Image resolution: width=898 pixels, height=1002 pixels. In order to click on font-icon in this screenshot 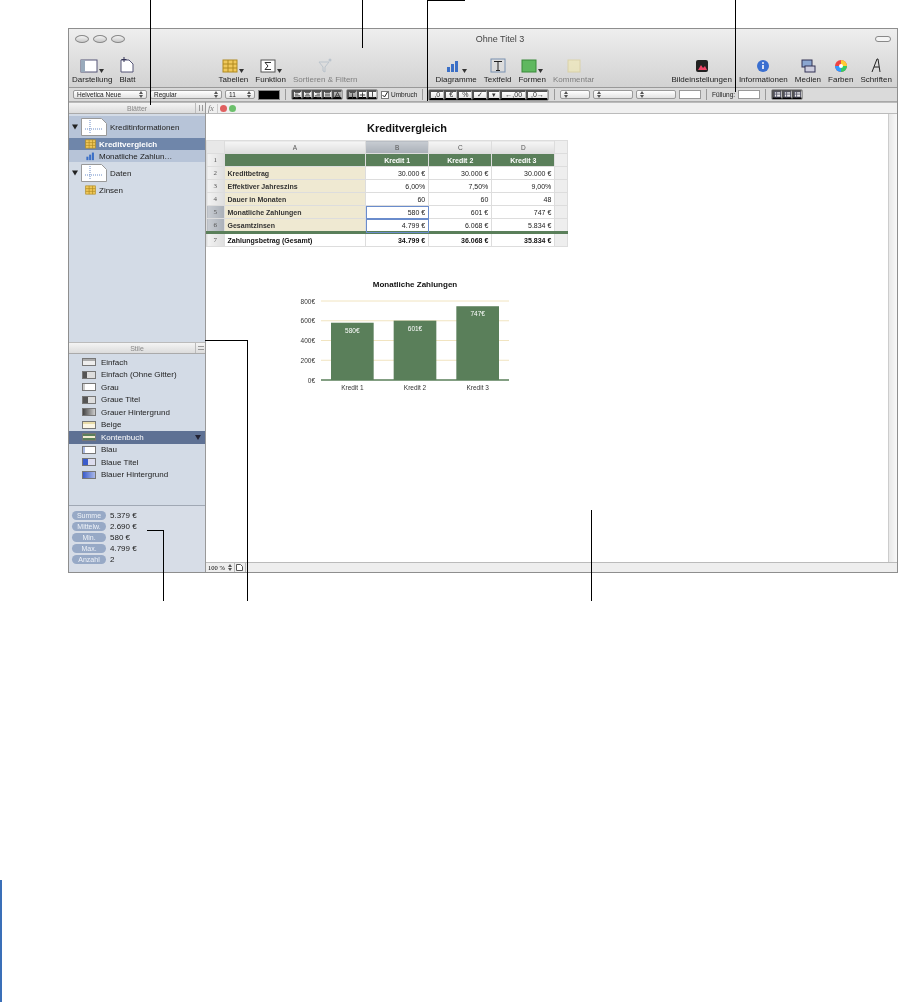, I will do `click(876, 65)`.